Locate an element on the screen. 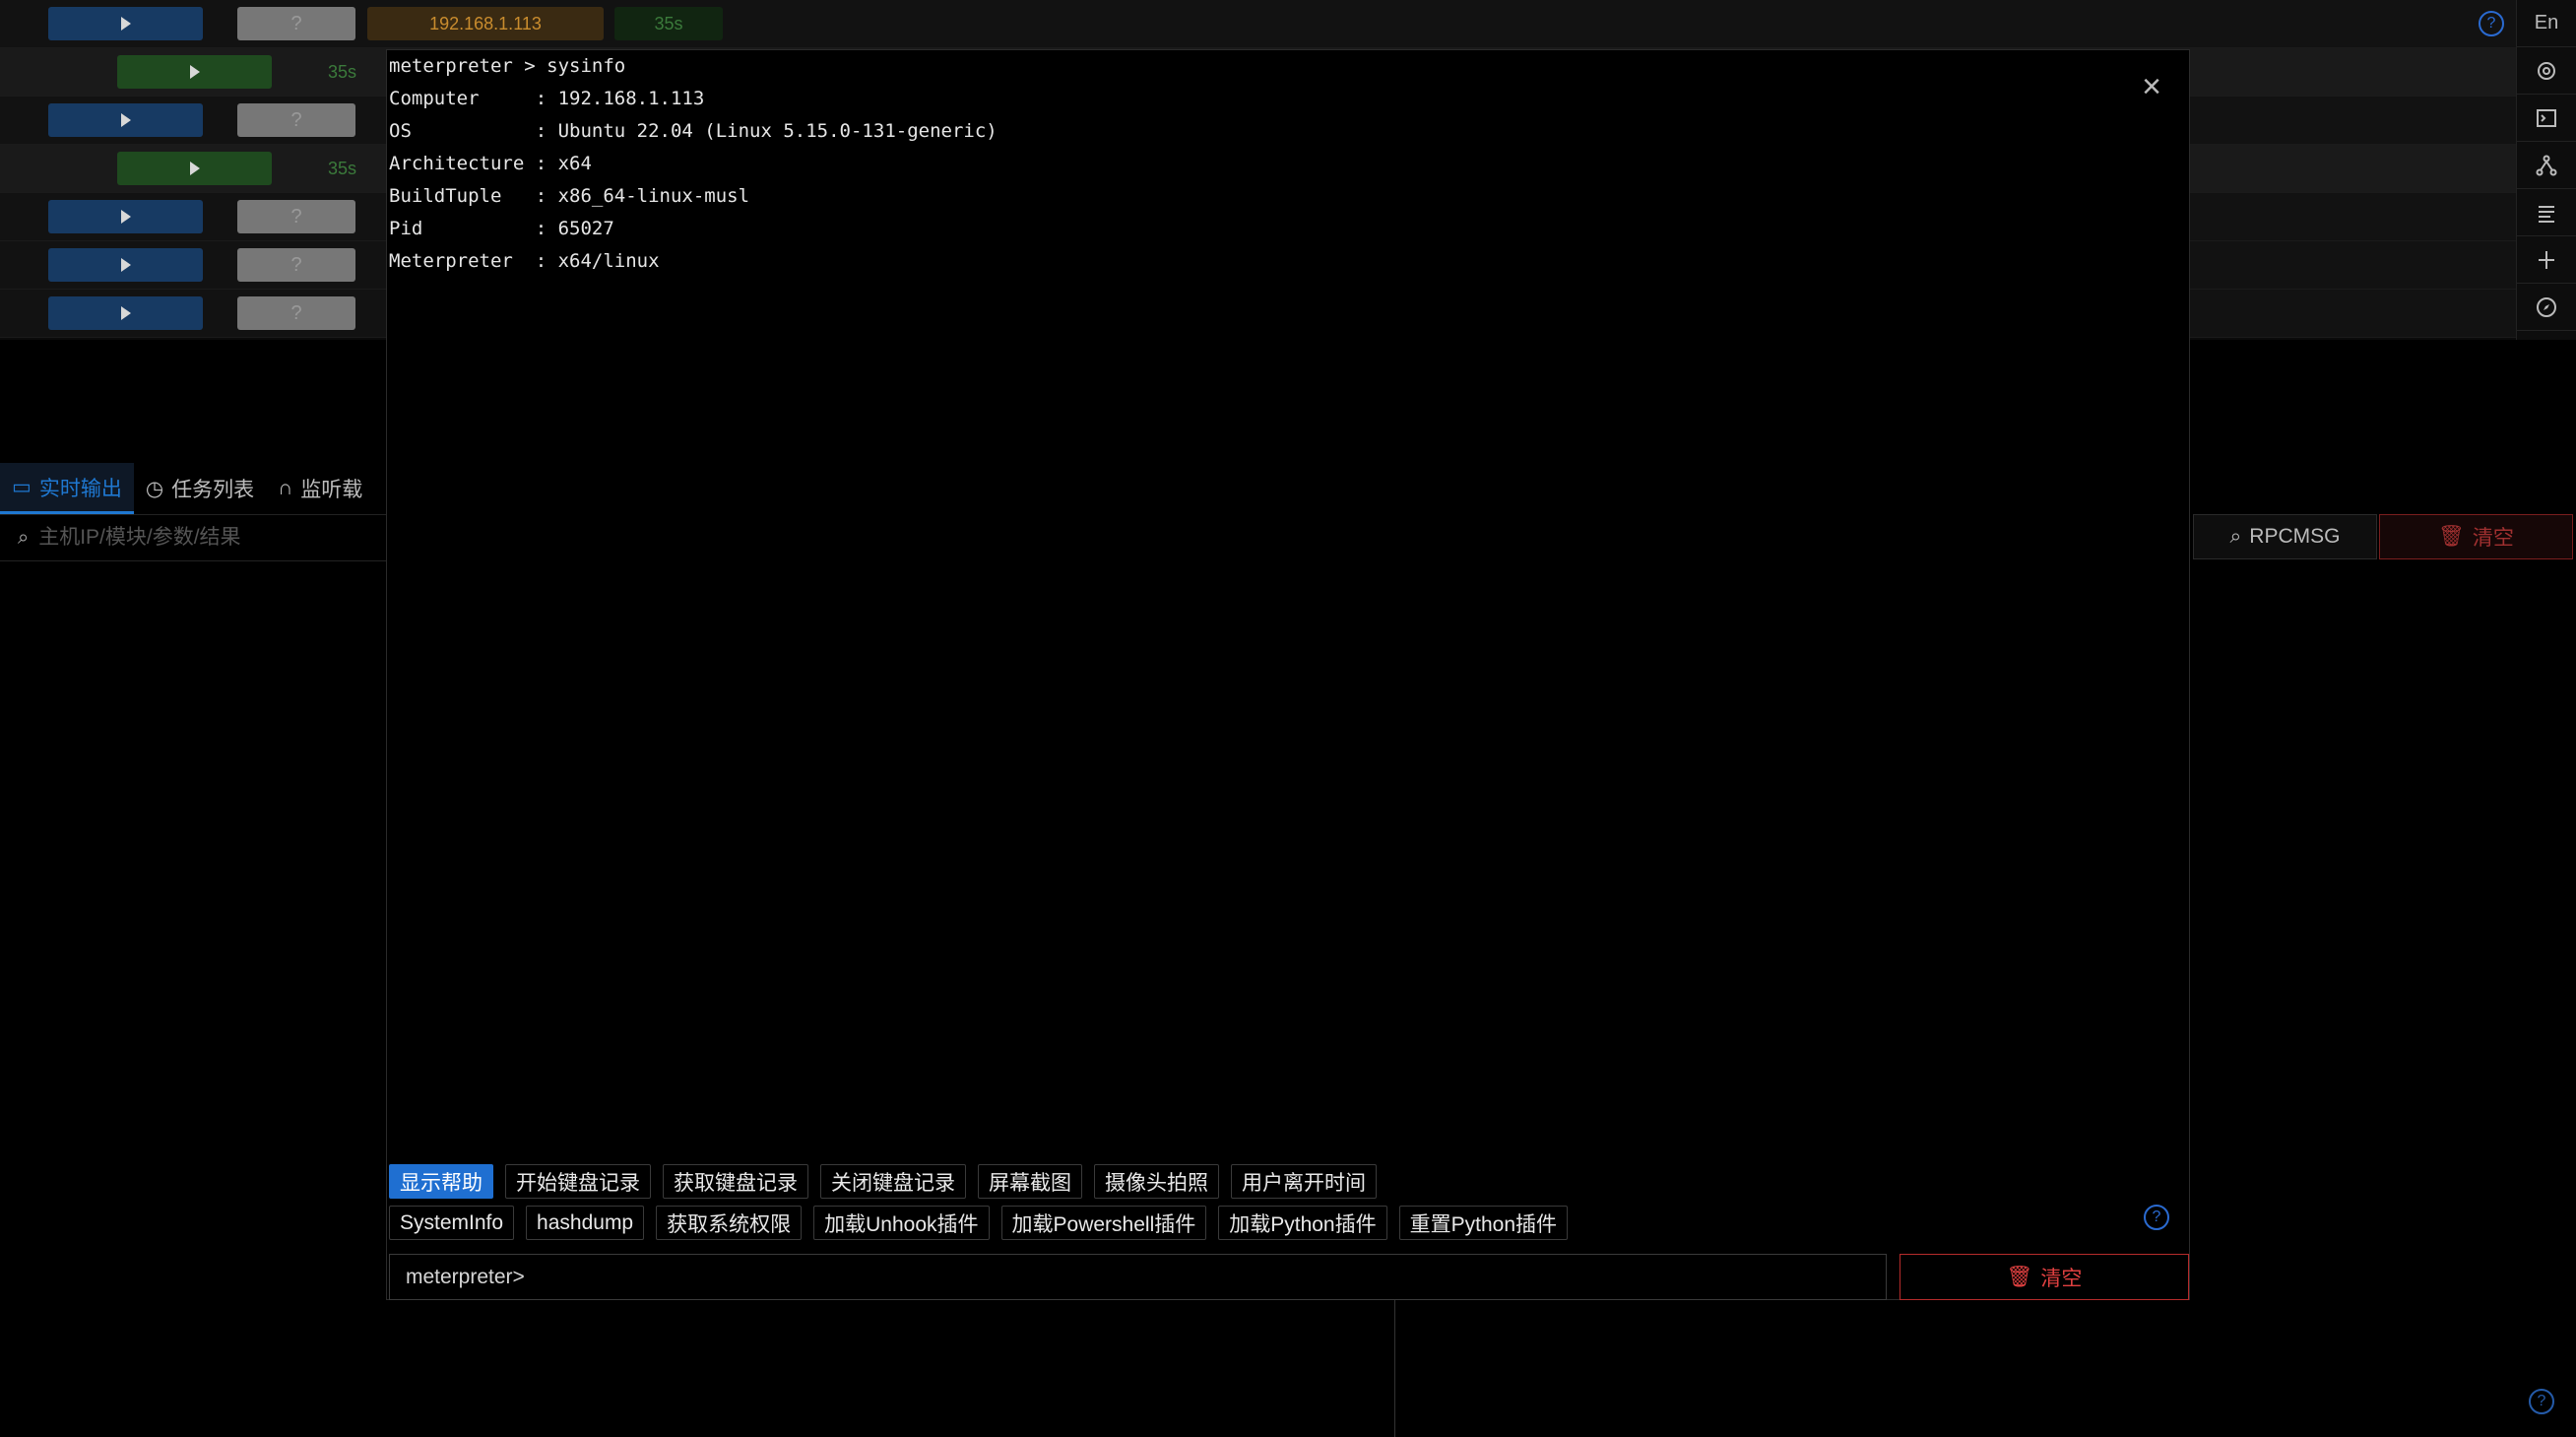 This screenshot has width=2576, height=1437. search-input is located at coordinates (186, 538).